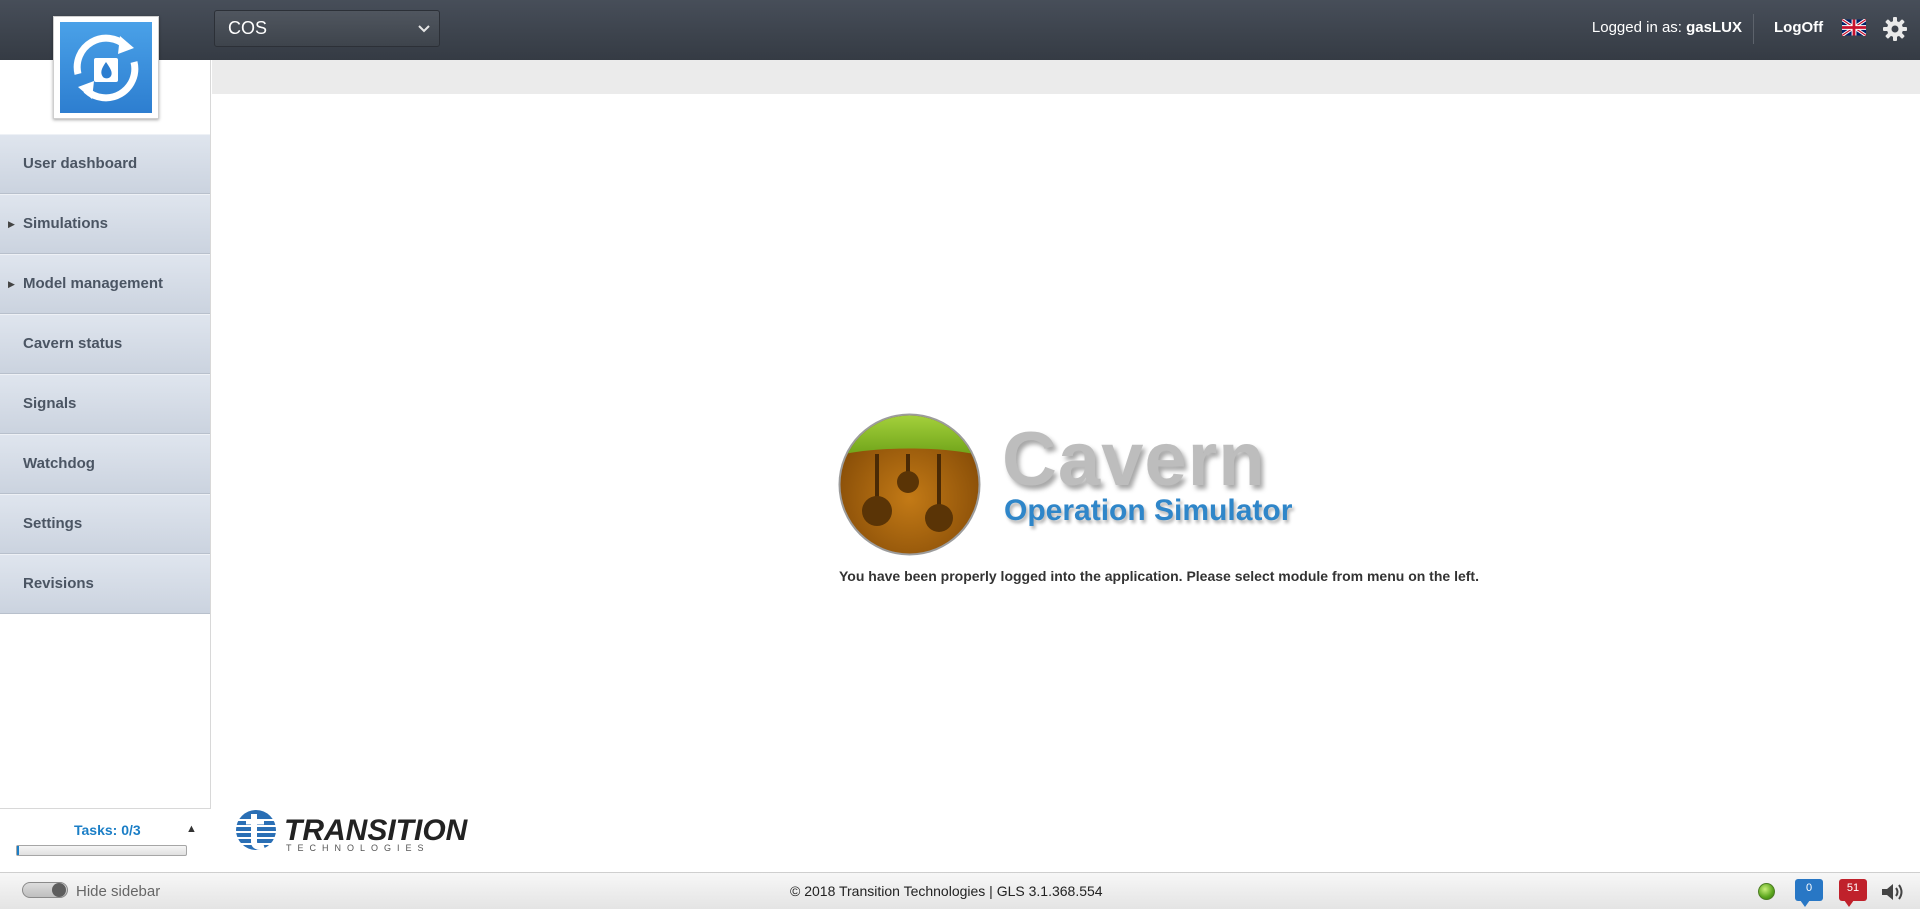 The image size is (1920, 909). What do you see at coordinates (101, 850) in the screenshot?
I see `tasks-progress-bar` at bounding box center [101, 850].